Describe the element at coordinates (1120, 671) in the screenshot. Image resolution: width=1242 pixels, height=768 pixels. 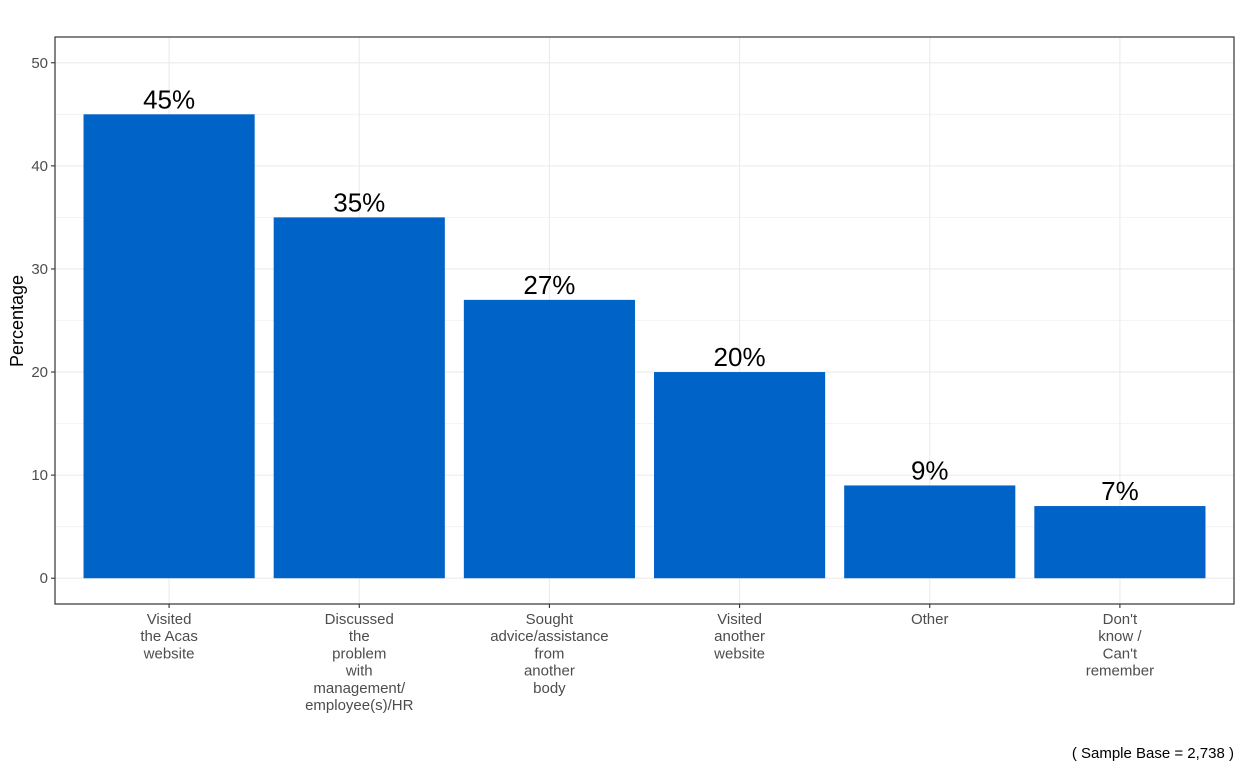
I see `x-tick-label-line: remember` at that location.